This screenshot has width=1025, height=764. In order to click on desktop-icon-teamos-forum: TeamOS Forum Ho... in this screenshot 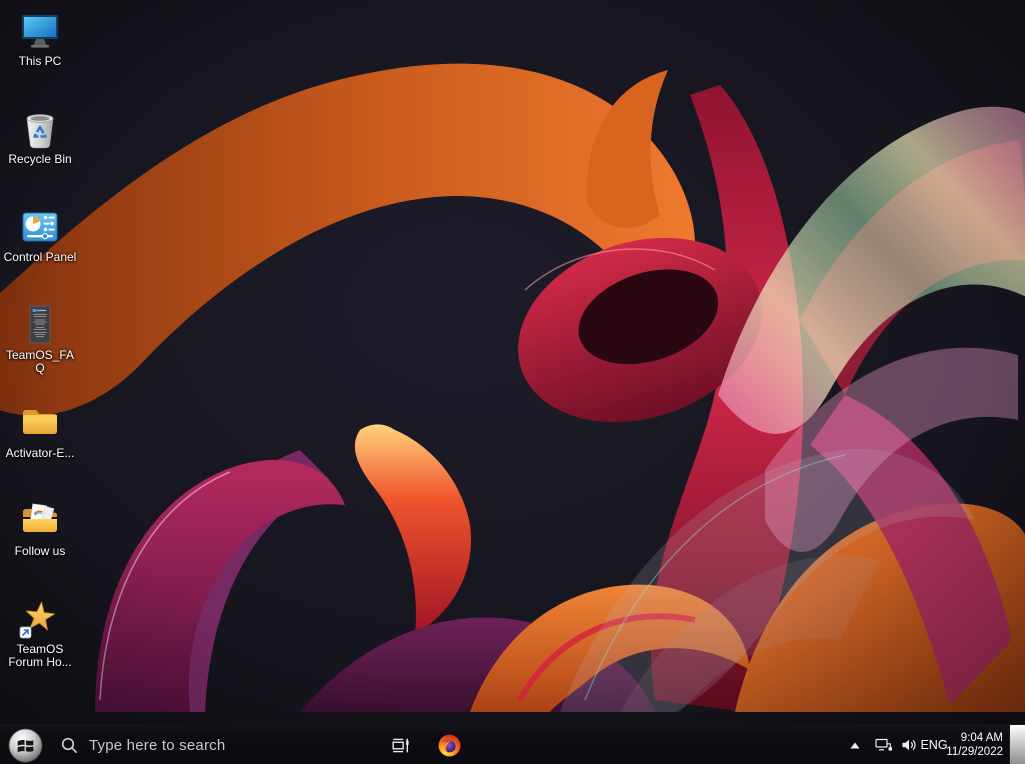, I will do `click(40, 642)`.